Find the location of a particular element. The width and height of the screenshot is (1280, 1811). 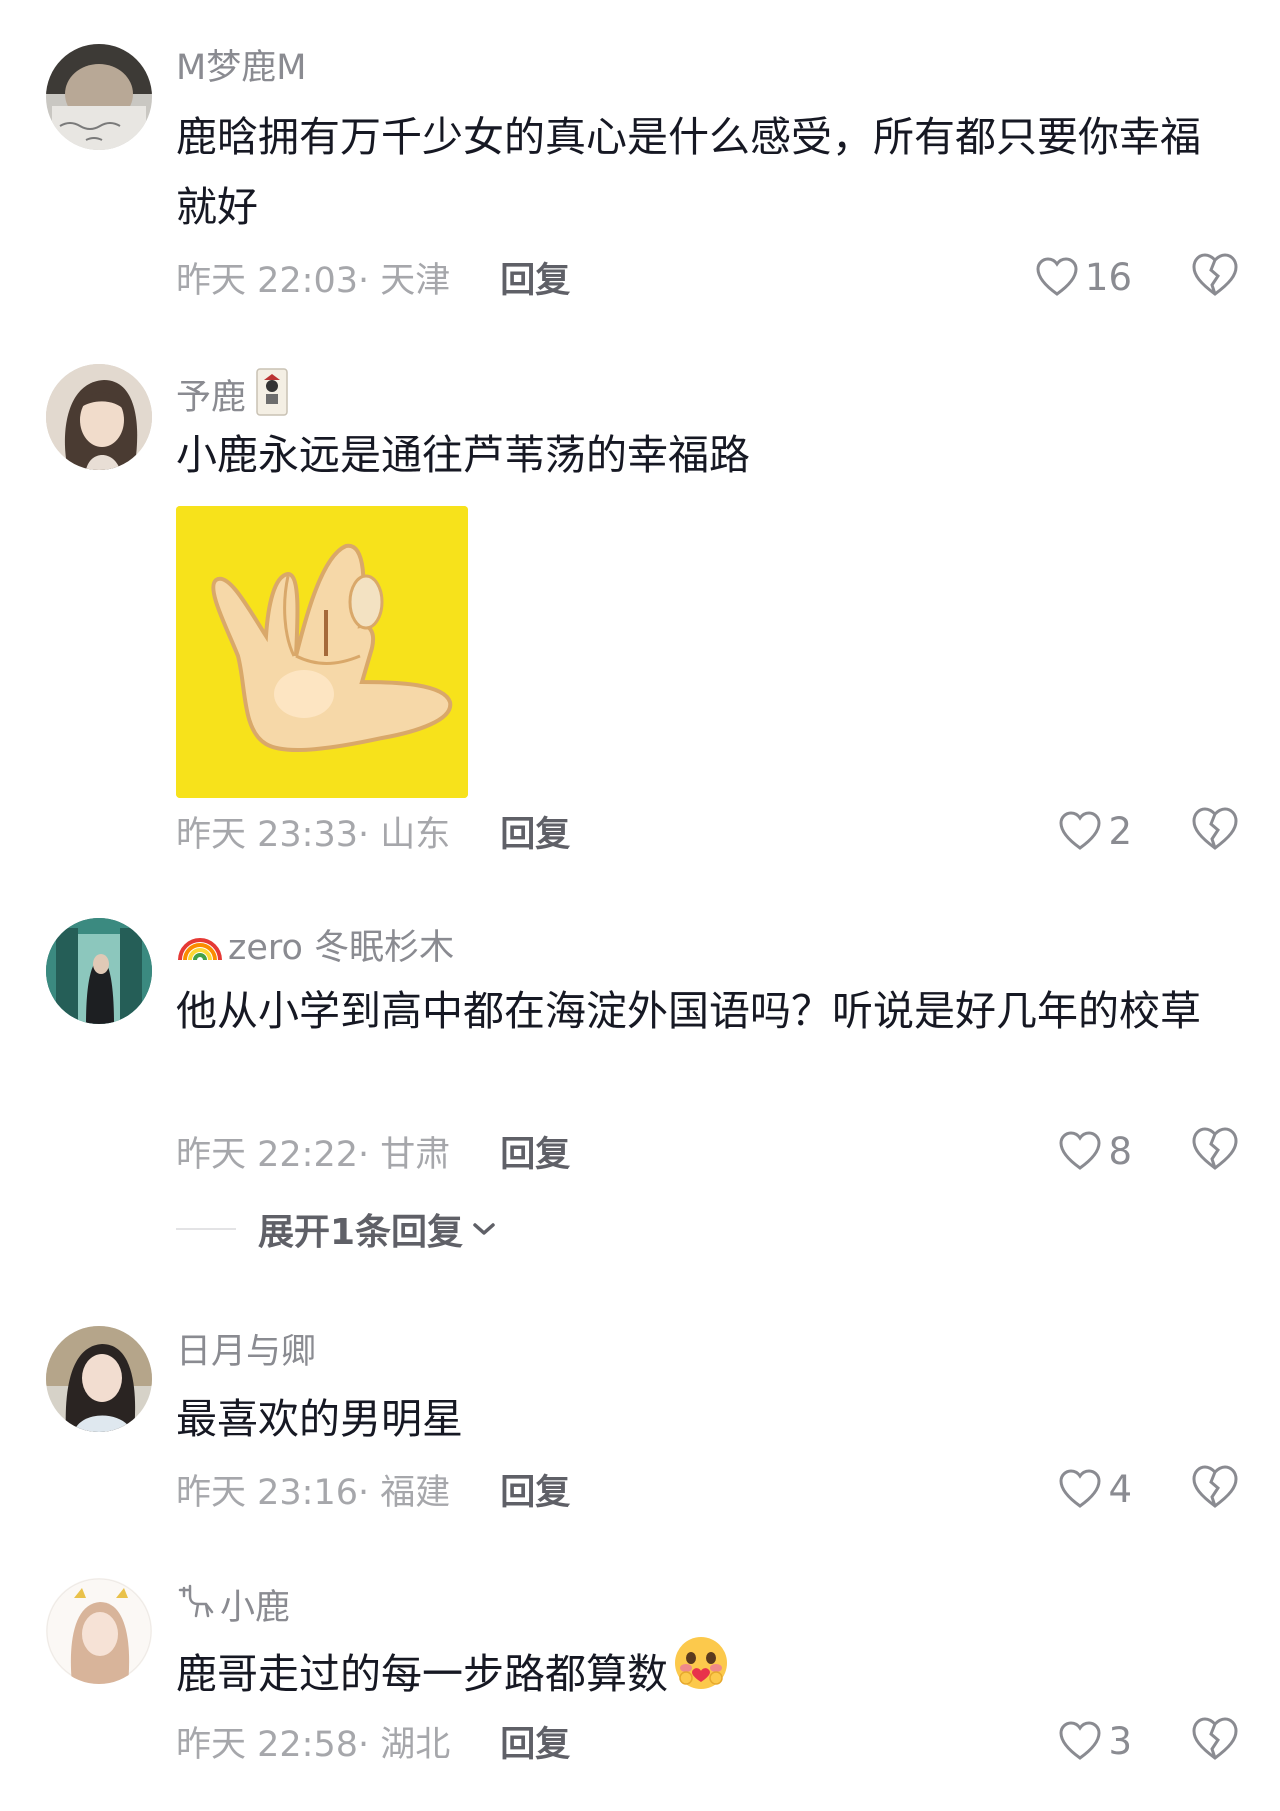

username: 予鹿 is located at coordinates (232, 397).